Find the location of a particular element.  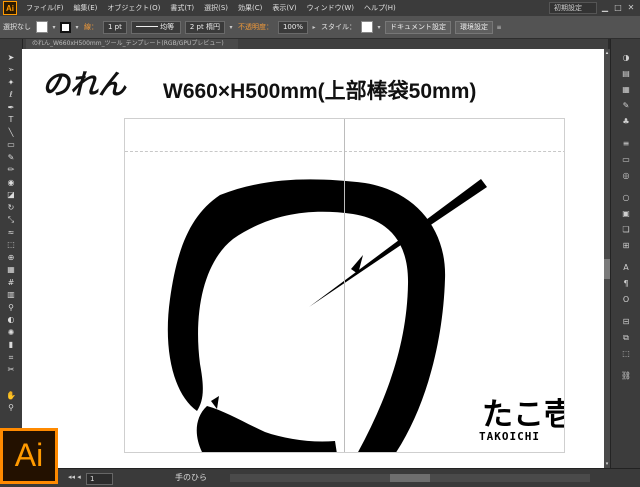

selection-status: 選択なし is located at coordinates (17, 27).